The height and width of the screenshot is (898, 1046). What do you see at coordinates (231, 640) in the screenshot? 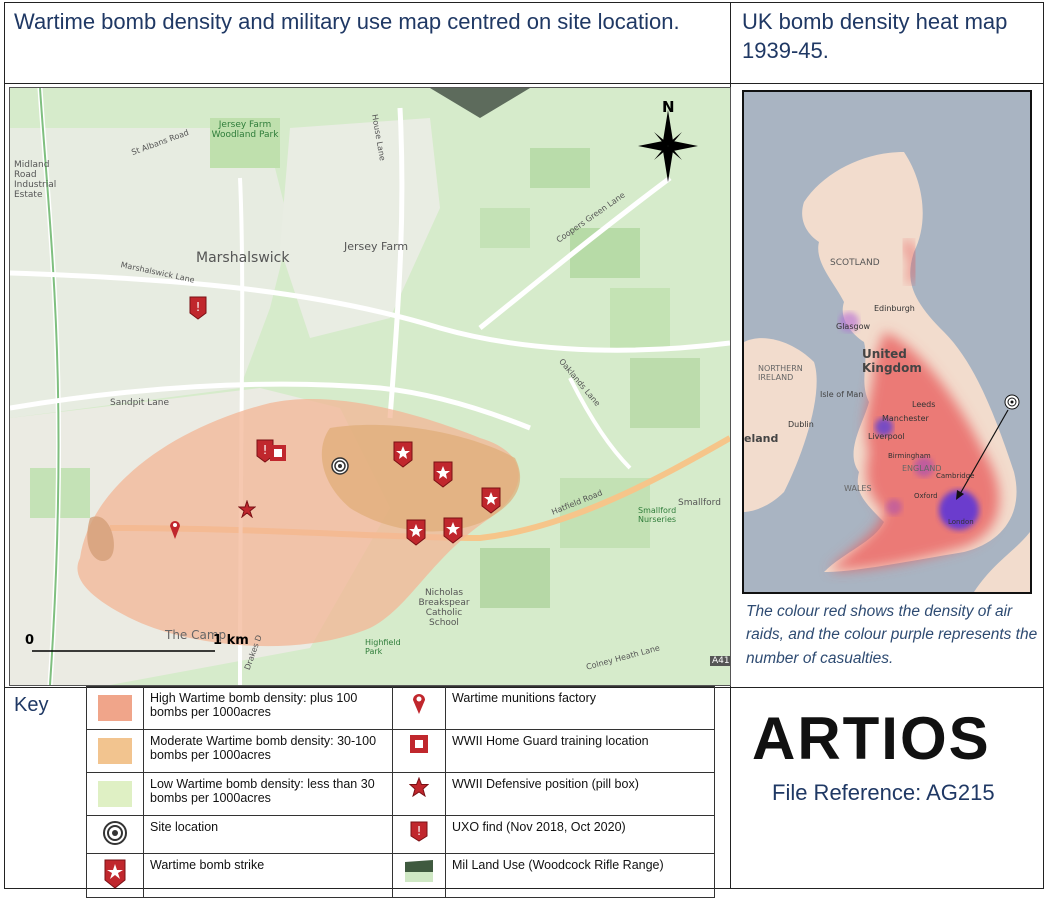
I see `scale-end: 1 km` at bounding box center [231, 640].